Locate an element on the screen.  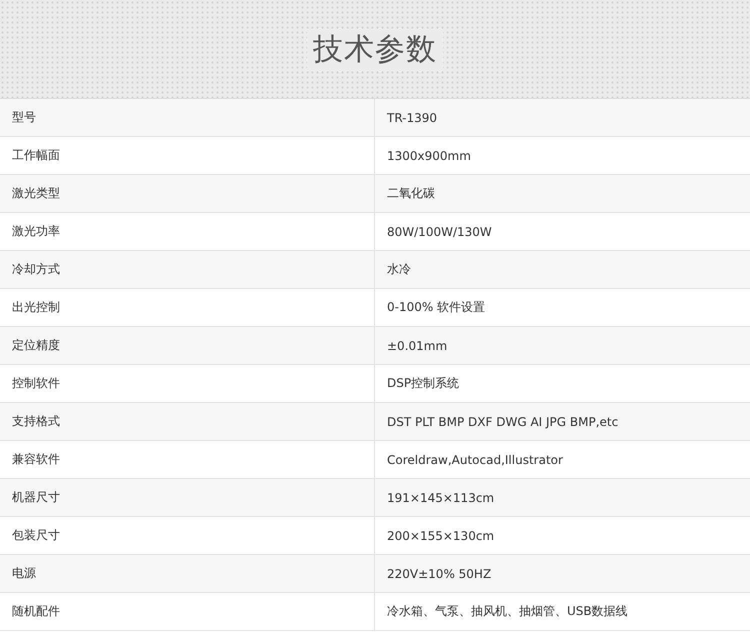
table-cell-text: 二氧化碳 is located at coordinates (411, 193).